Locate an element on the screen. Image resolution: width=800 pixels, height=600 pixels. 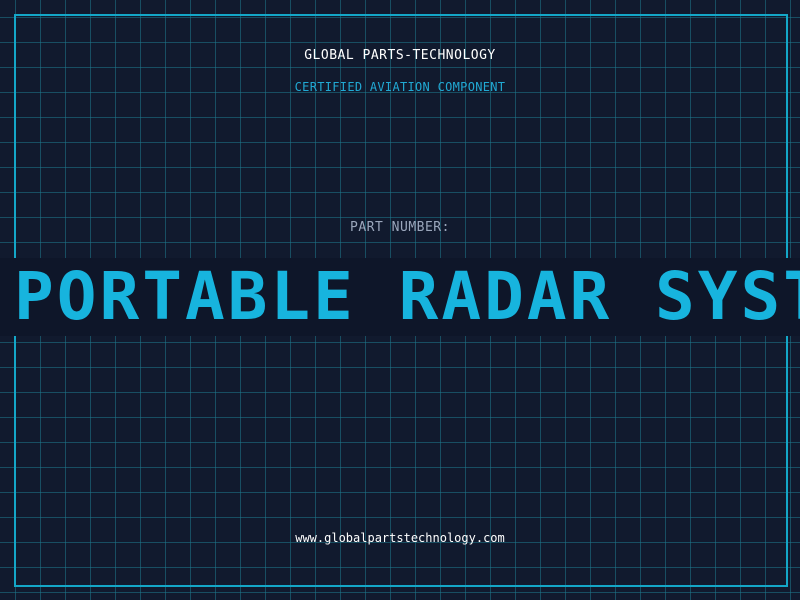
company-name: GLOBAL PARTS-TECHNOLOGY is located at coordinates (400, 55).